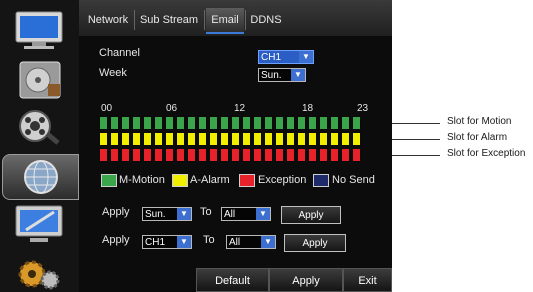  What do you see at coordinates (39, 224) in the screenshot?
I see `system-settings-icon` at bounding box center [39, 224].